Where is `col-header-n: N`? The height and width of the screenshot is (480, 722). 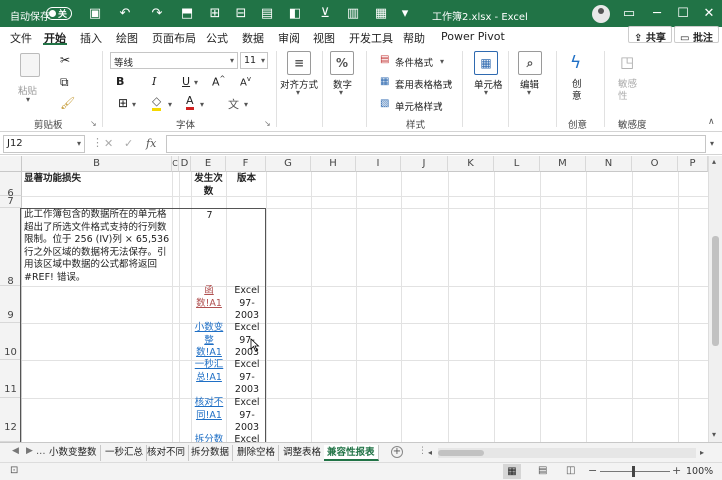 col-header-n: N is located at coordinates (609, 164).